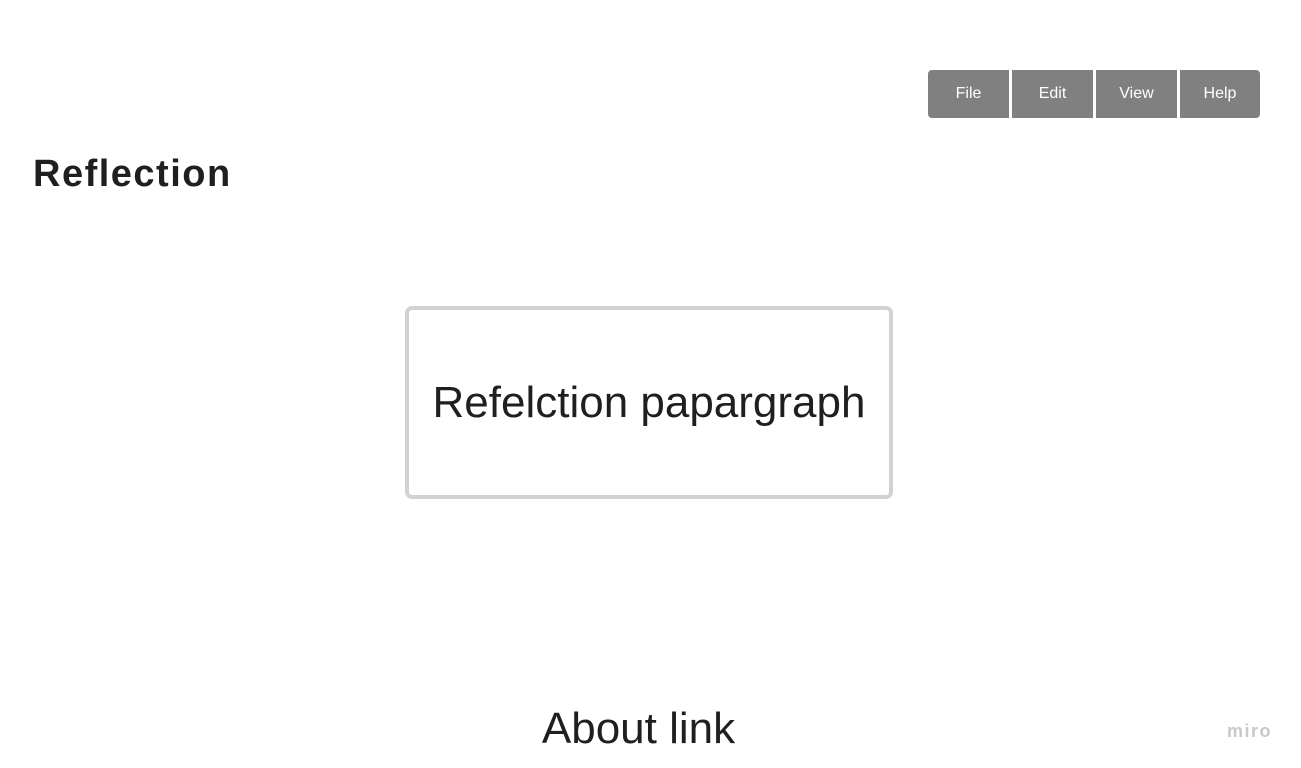 The width and height of the screenshot is (1301, 768). I want to click on menu-bar: File Edit View Help, so click(1094, 94).